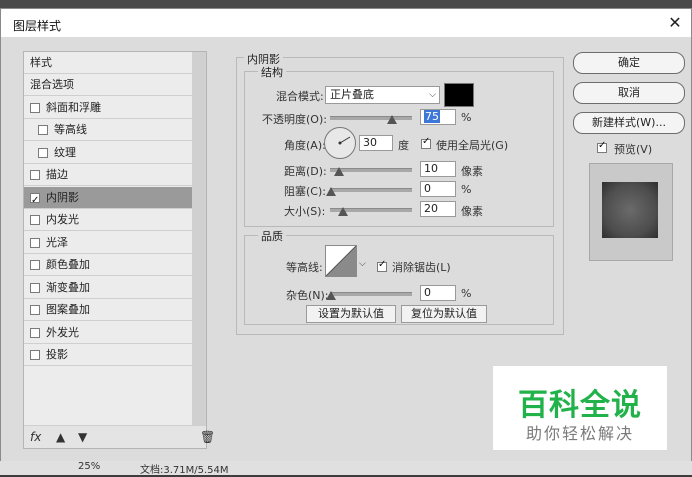  Describe the element at coordinates (73, 107) in the screenshot. I see `style-item-label: 斜面和浮雕` at that location.